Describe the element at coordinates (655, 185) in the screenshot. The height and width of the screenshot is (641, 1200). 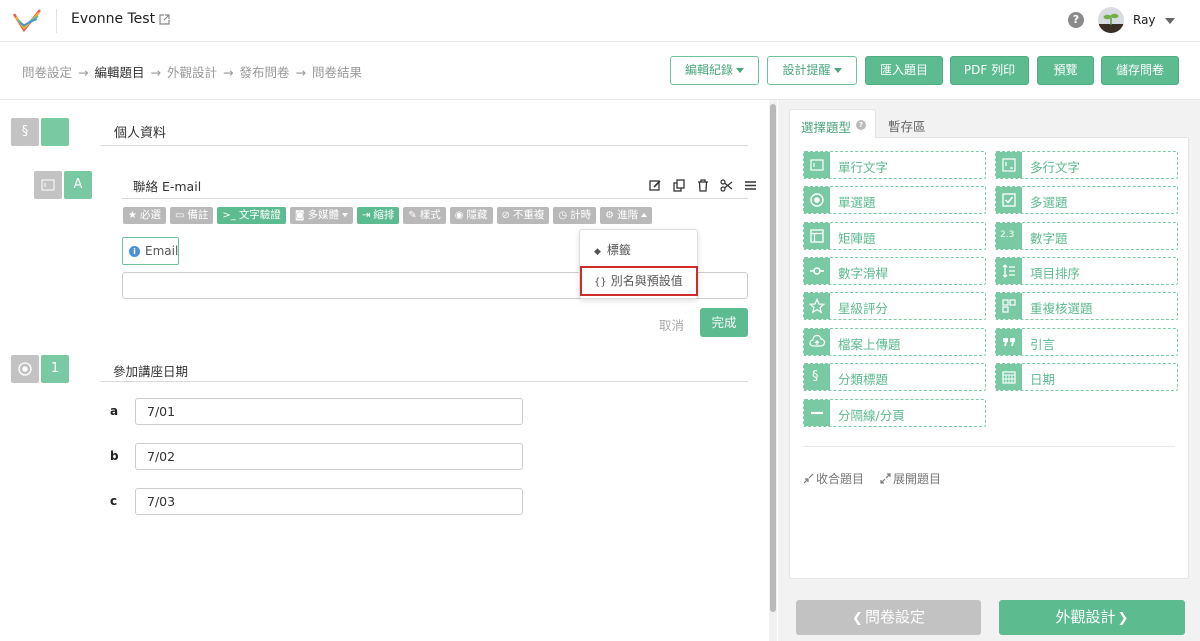
I see `edit-icon` at that location.